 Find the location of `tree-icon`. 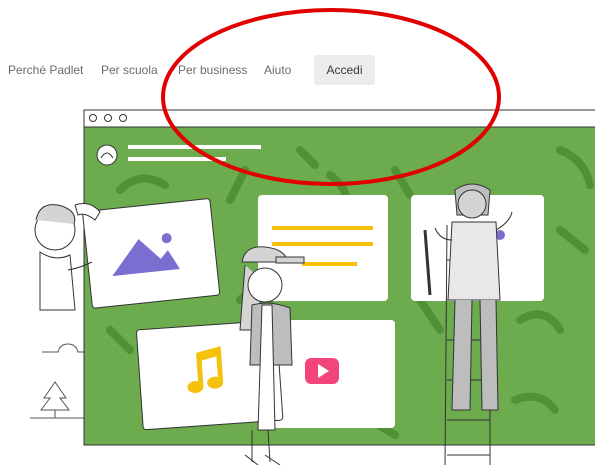

tree-icon is located at coordinates (57, 400).